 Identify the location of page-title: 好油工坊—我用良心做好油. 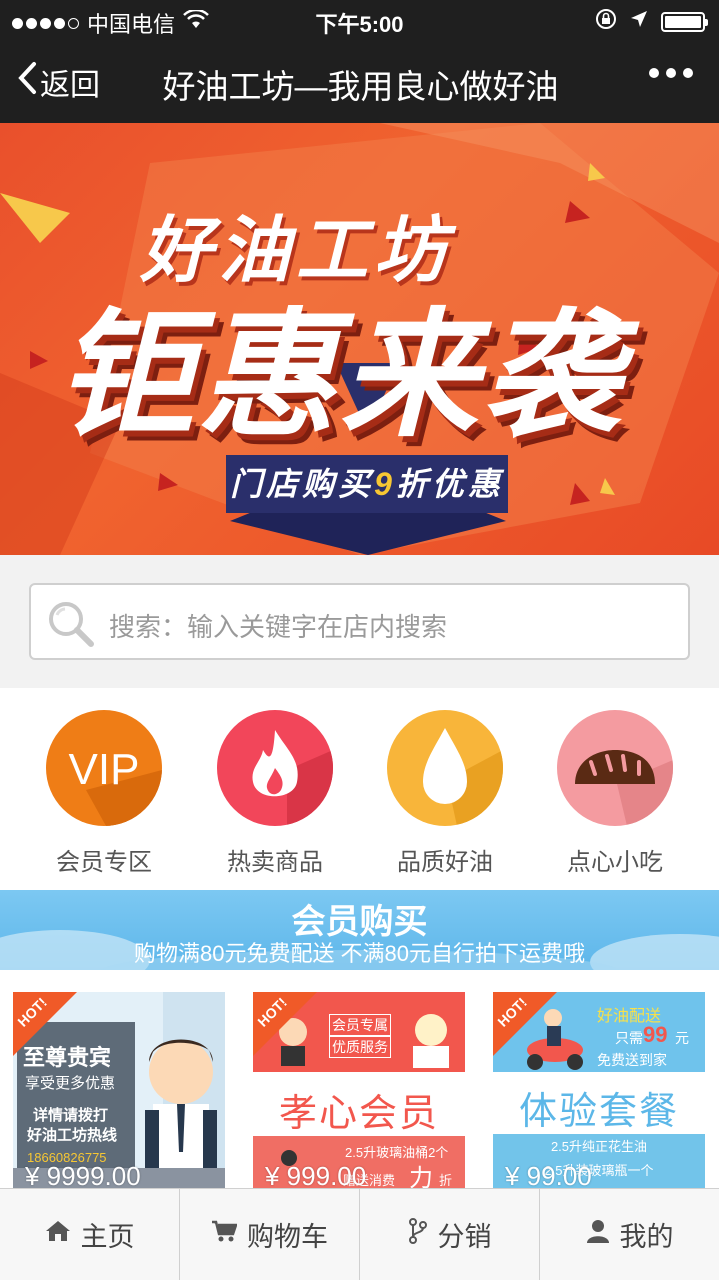
(360, 86).